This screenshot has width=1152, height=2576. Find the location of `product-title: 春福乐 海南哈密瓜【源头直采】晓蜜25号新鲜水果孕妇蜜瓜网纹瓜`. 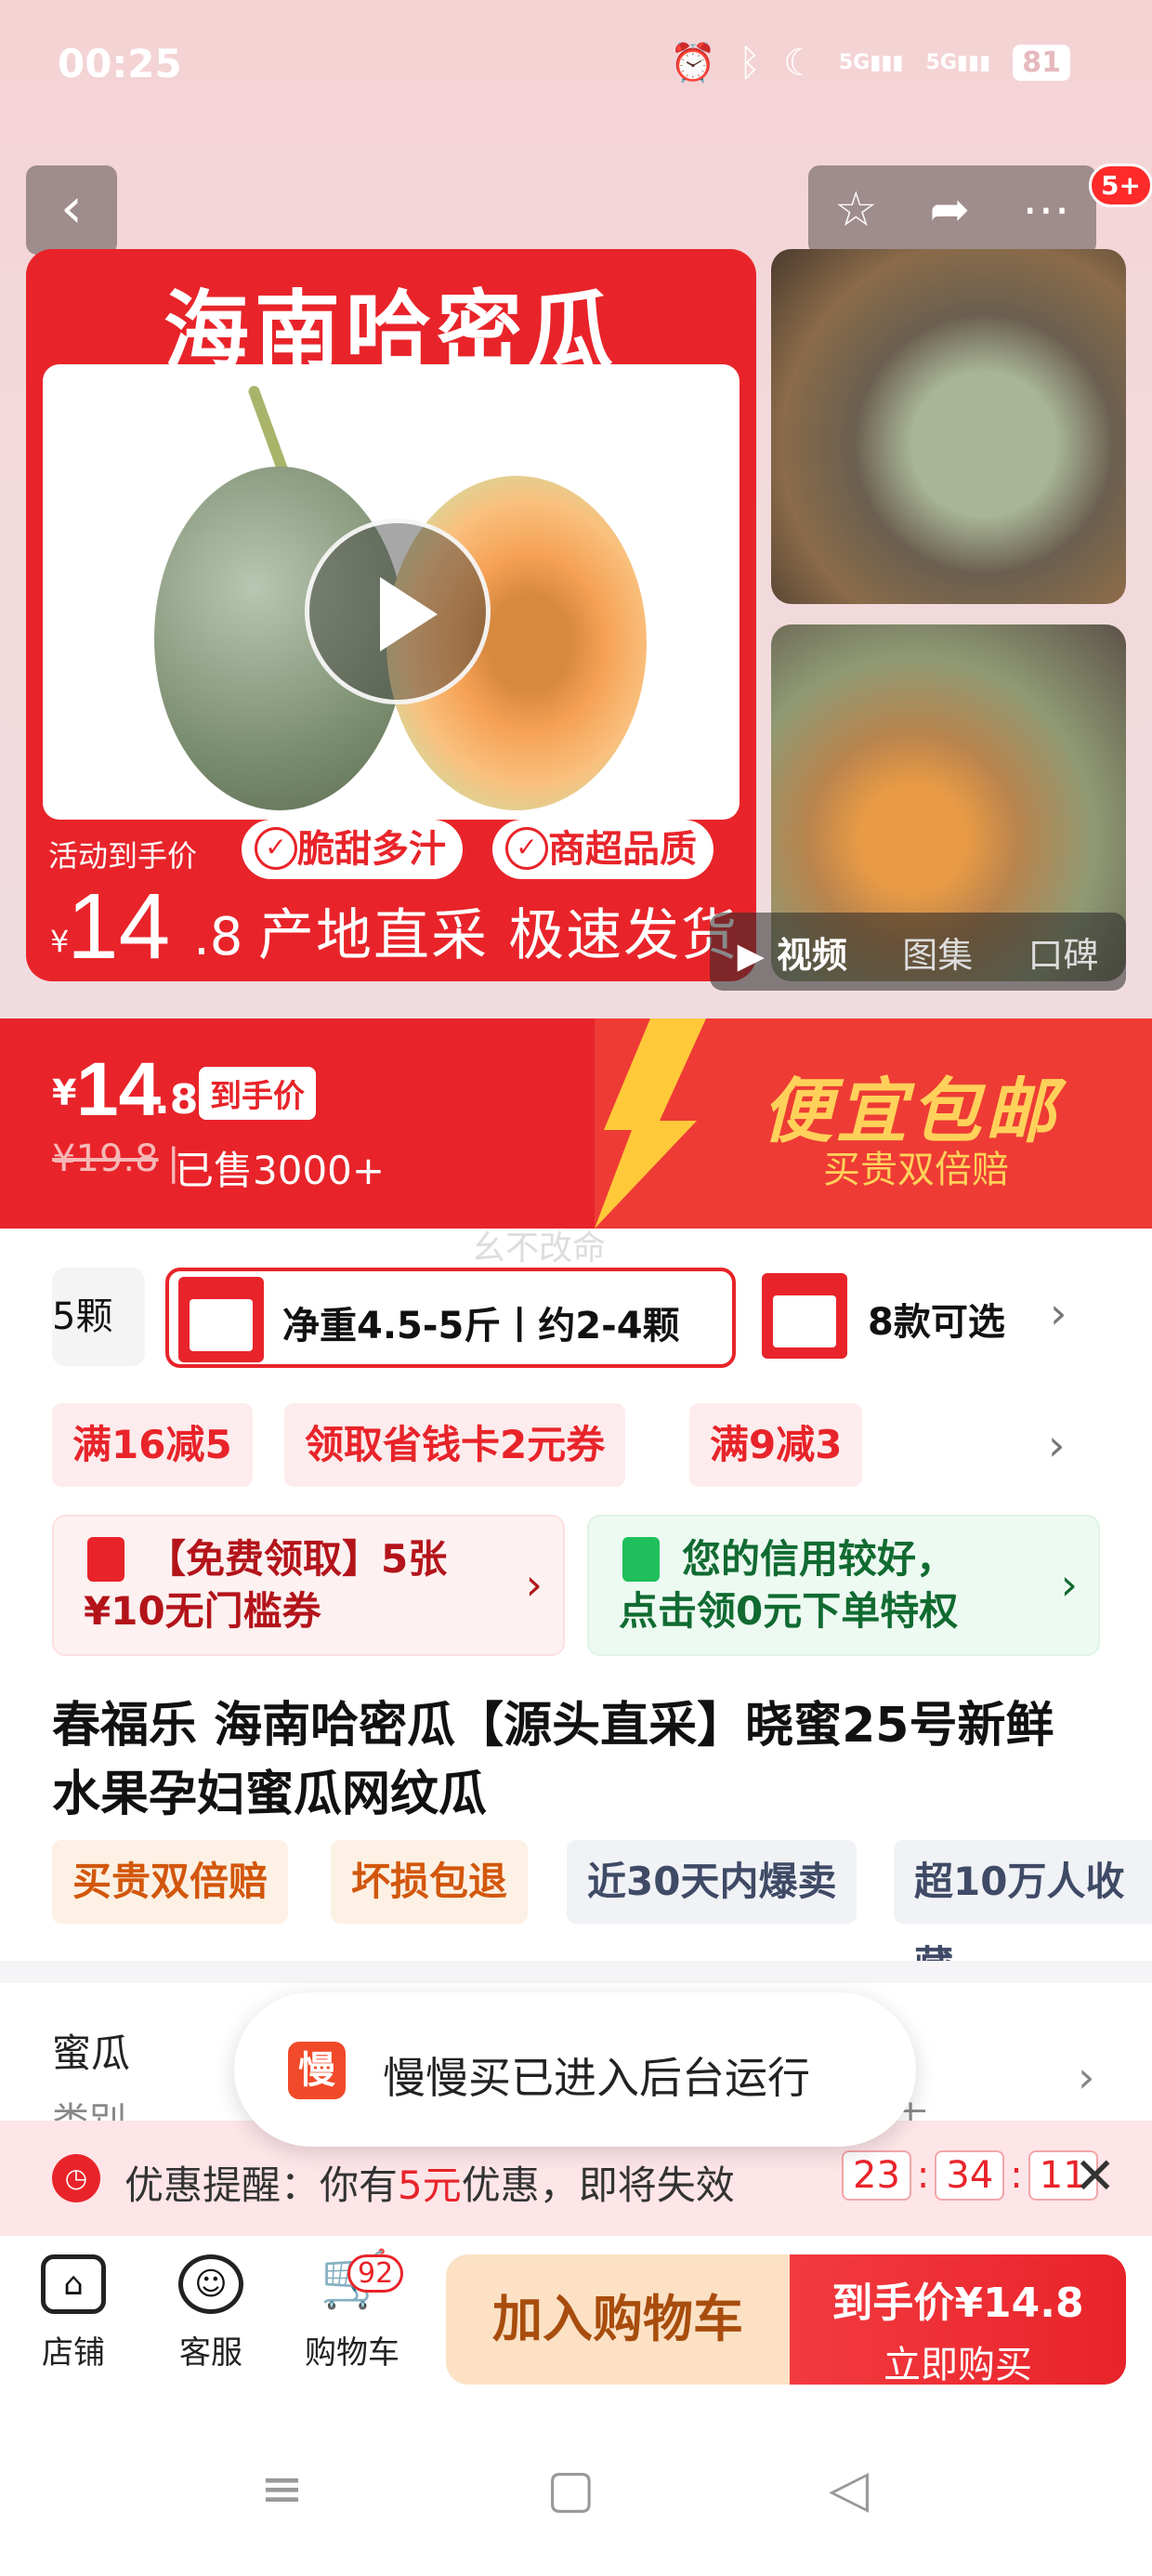

product-title: 春福乐 海南哈密瓜【源头直采】晓蜜25号新鲜水果孕妇蜜瓜网纹瓜 is located at coordinates (553, 1760).